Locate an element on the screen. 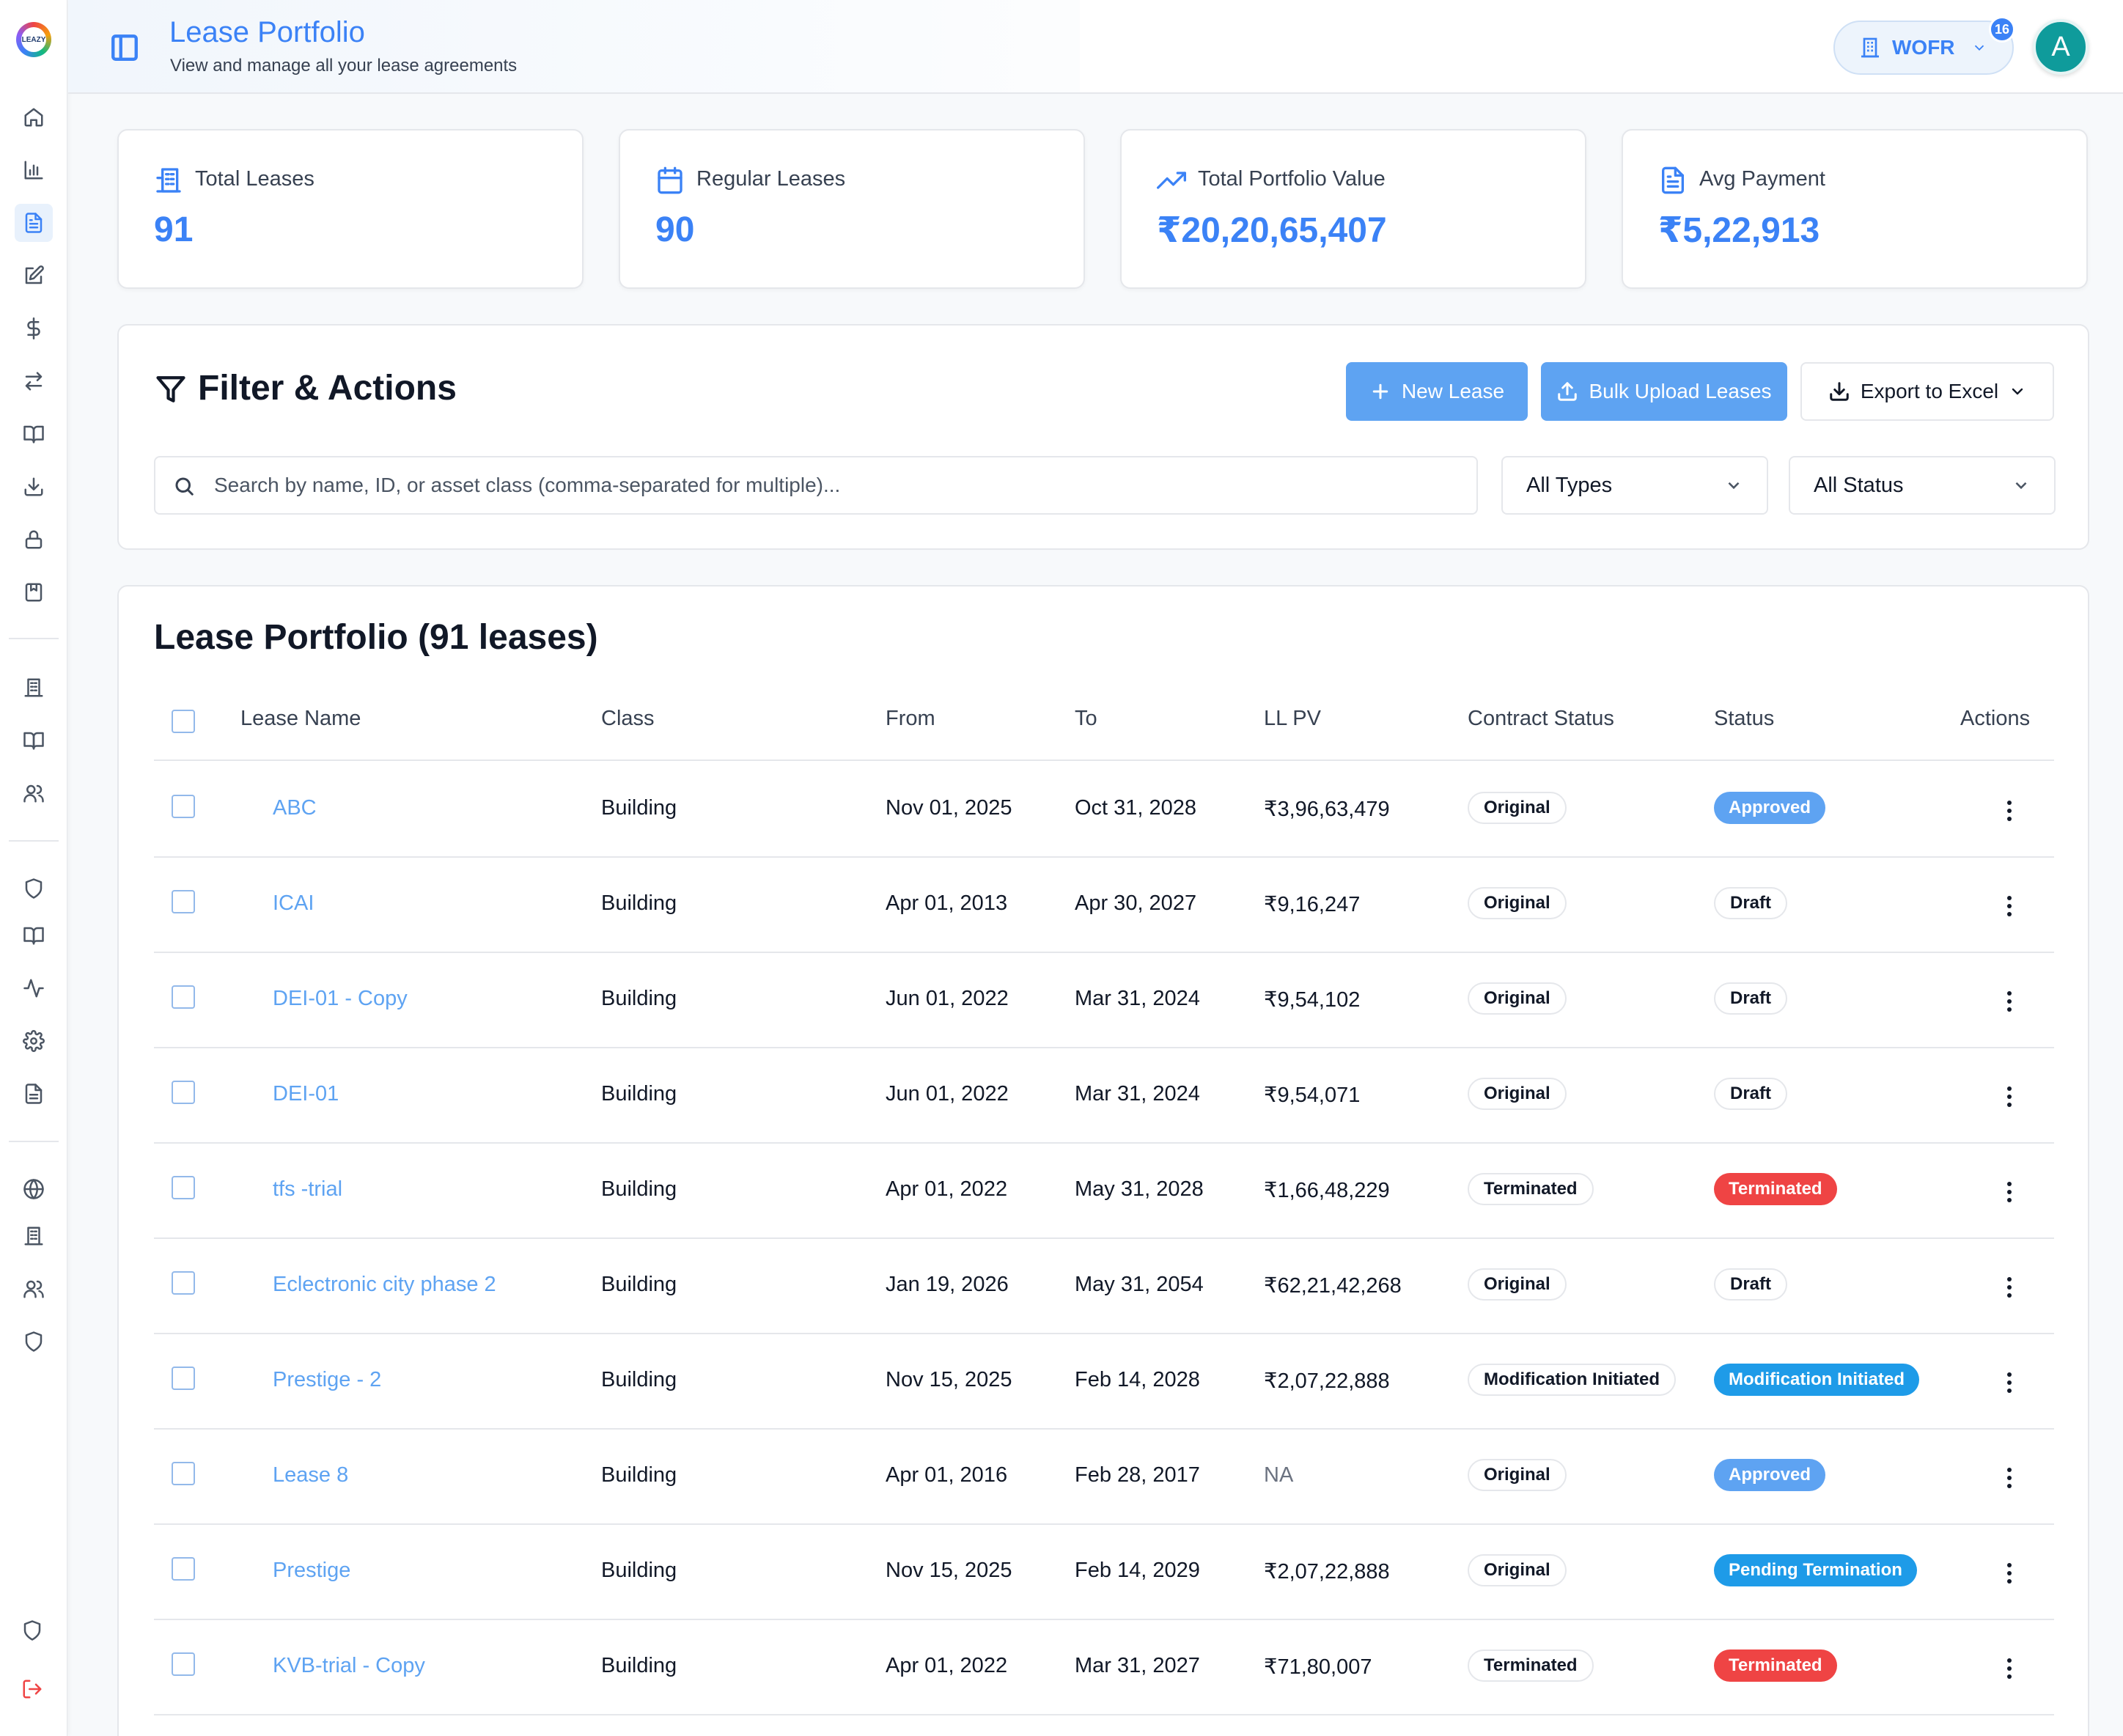 The height and width of the screenshot is (1736, 2123). globe-icon is located at coordinates (34, 1189).